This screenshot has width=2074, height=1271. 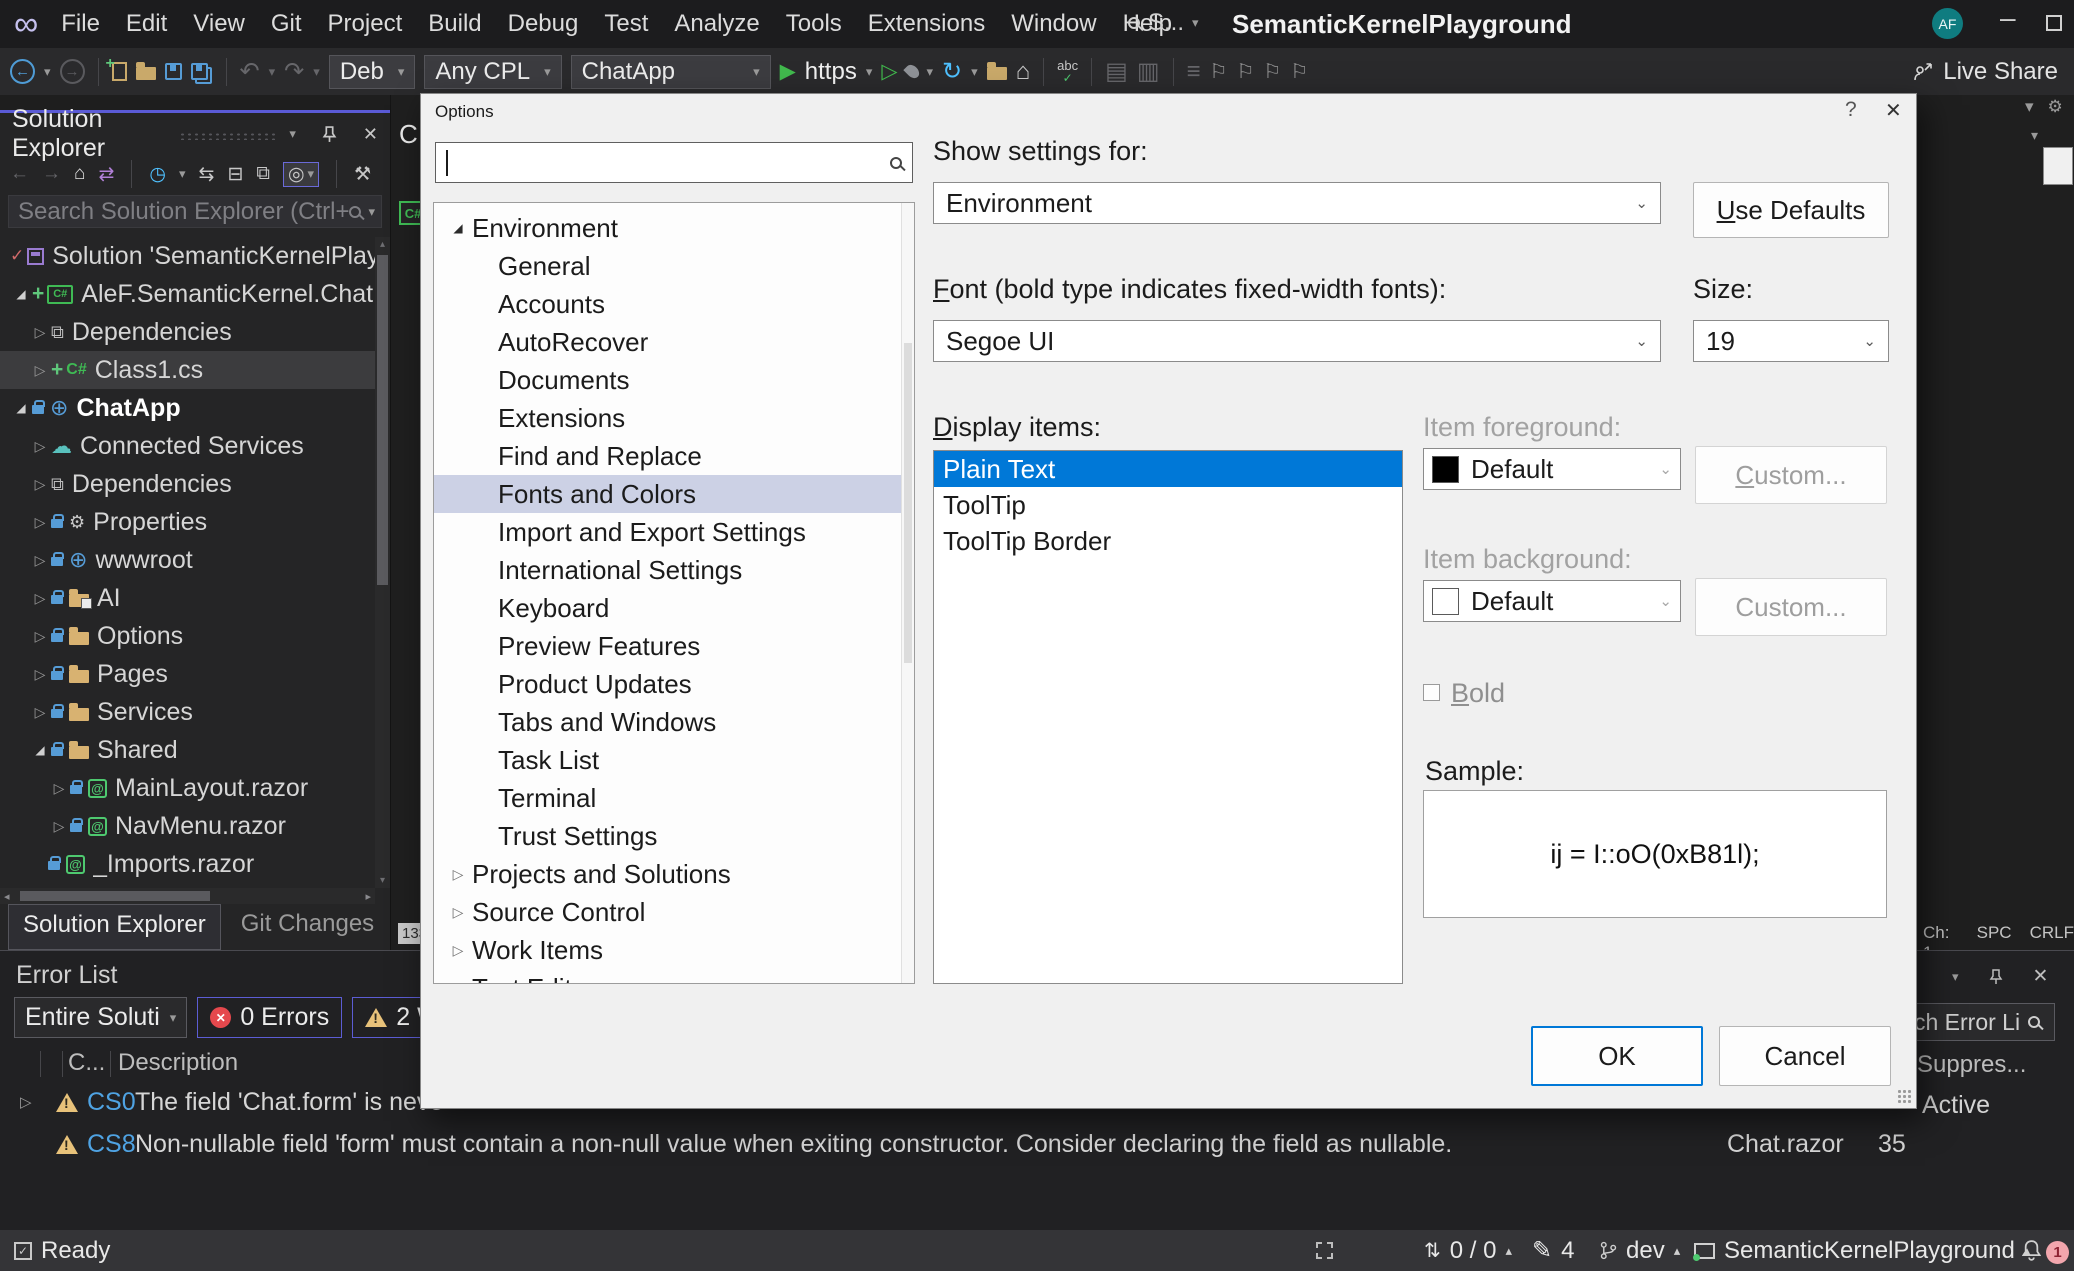 I want to click on tree-item-ai: ▷ AI, so click(x=187, y=598).